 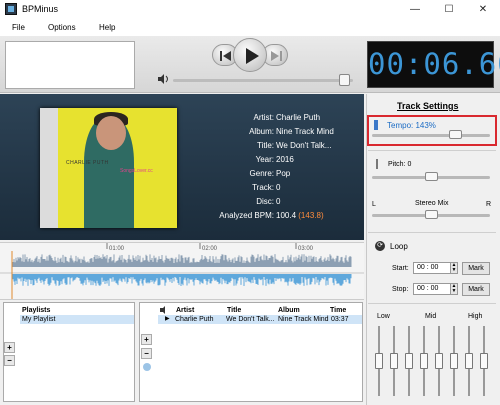 I want to click on pitch-slider-thumb, so click(x=431, y=176).